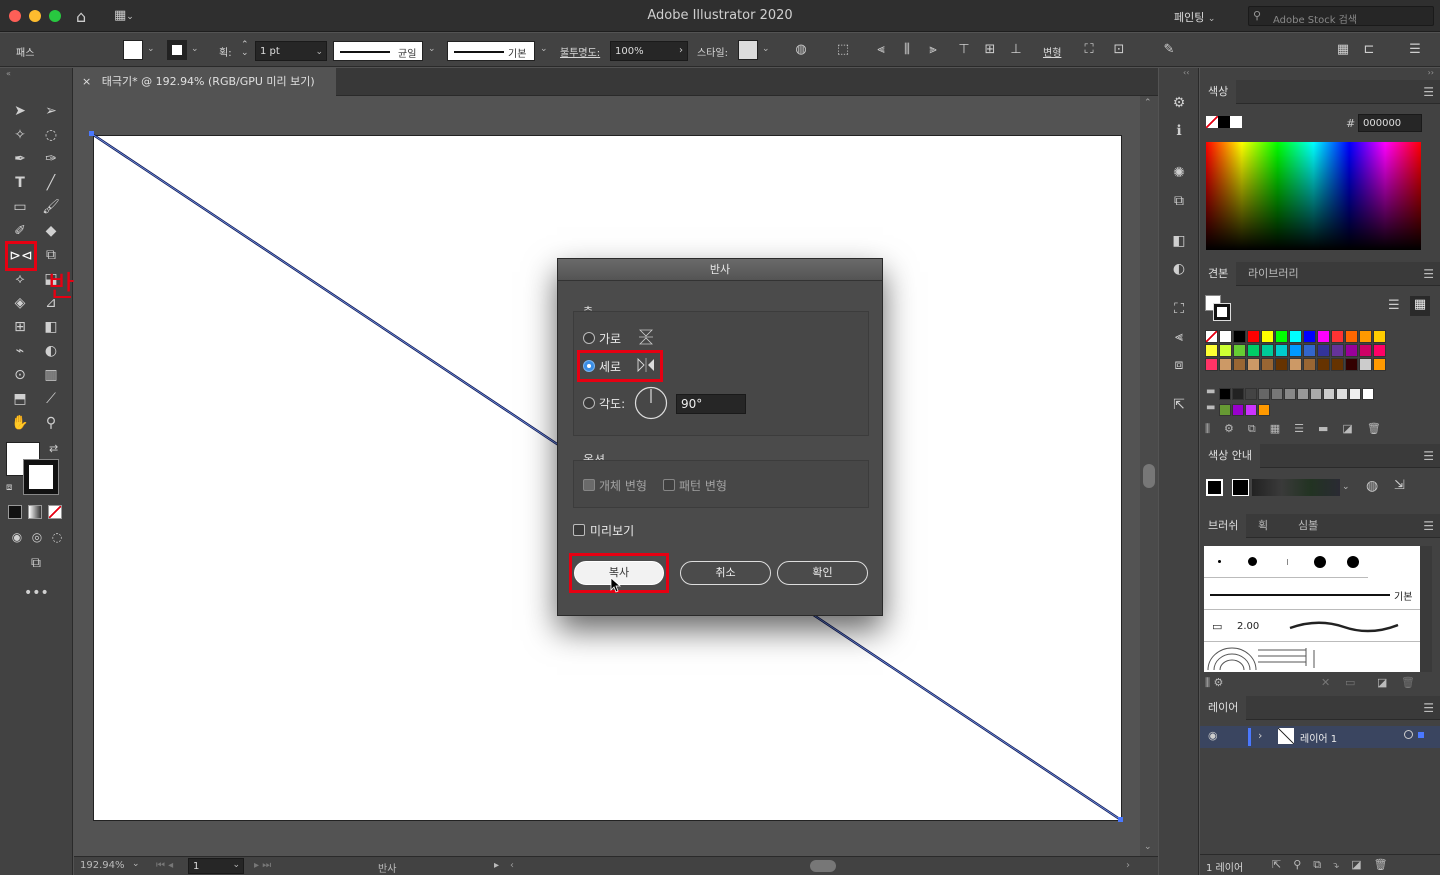  What do you see at coordinates (611, 403) in the screenshot?
I see `angle-radio: 각도:` at bounding box center [611, 403].